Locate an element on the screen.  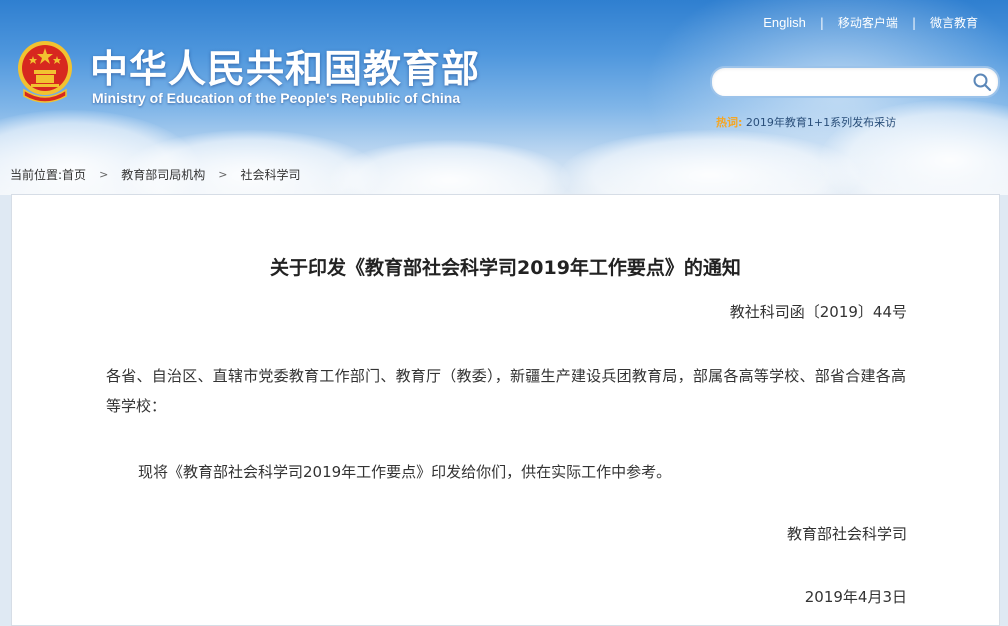
hot-label: 热词: is located at coordinates (729, 122).